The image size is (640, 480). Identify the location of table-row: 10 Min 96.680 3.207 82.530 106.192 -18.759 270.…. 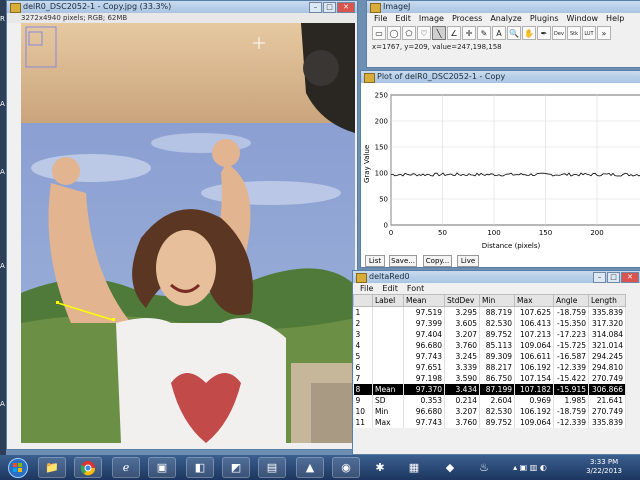
(489, 411).